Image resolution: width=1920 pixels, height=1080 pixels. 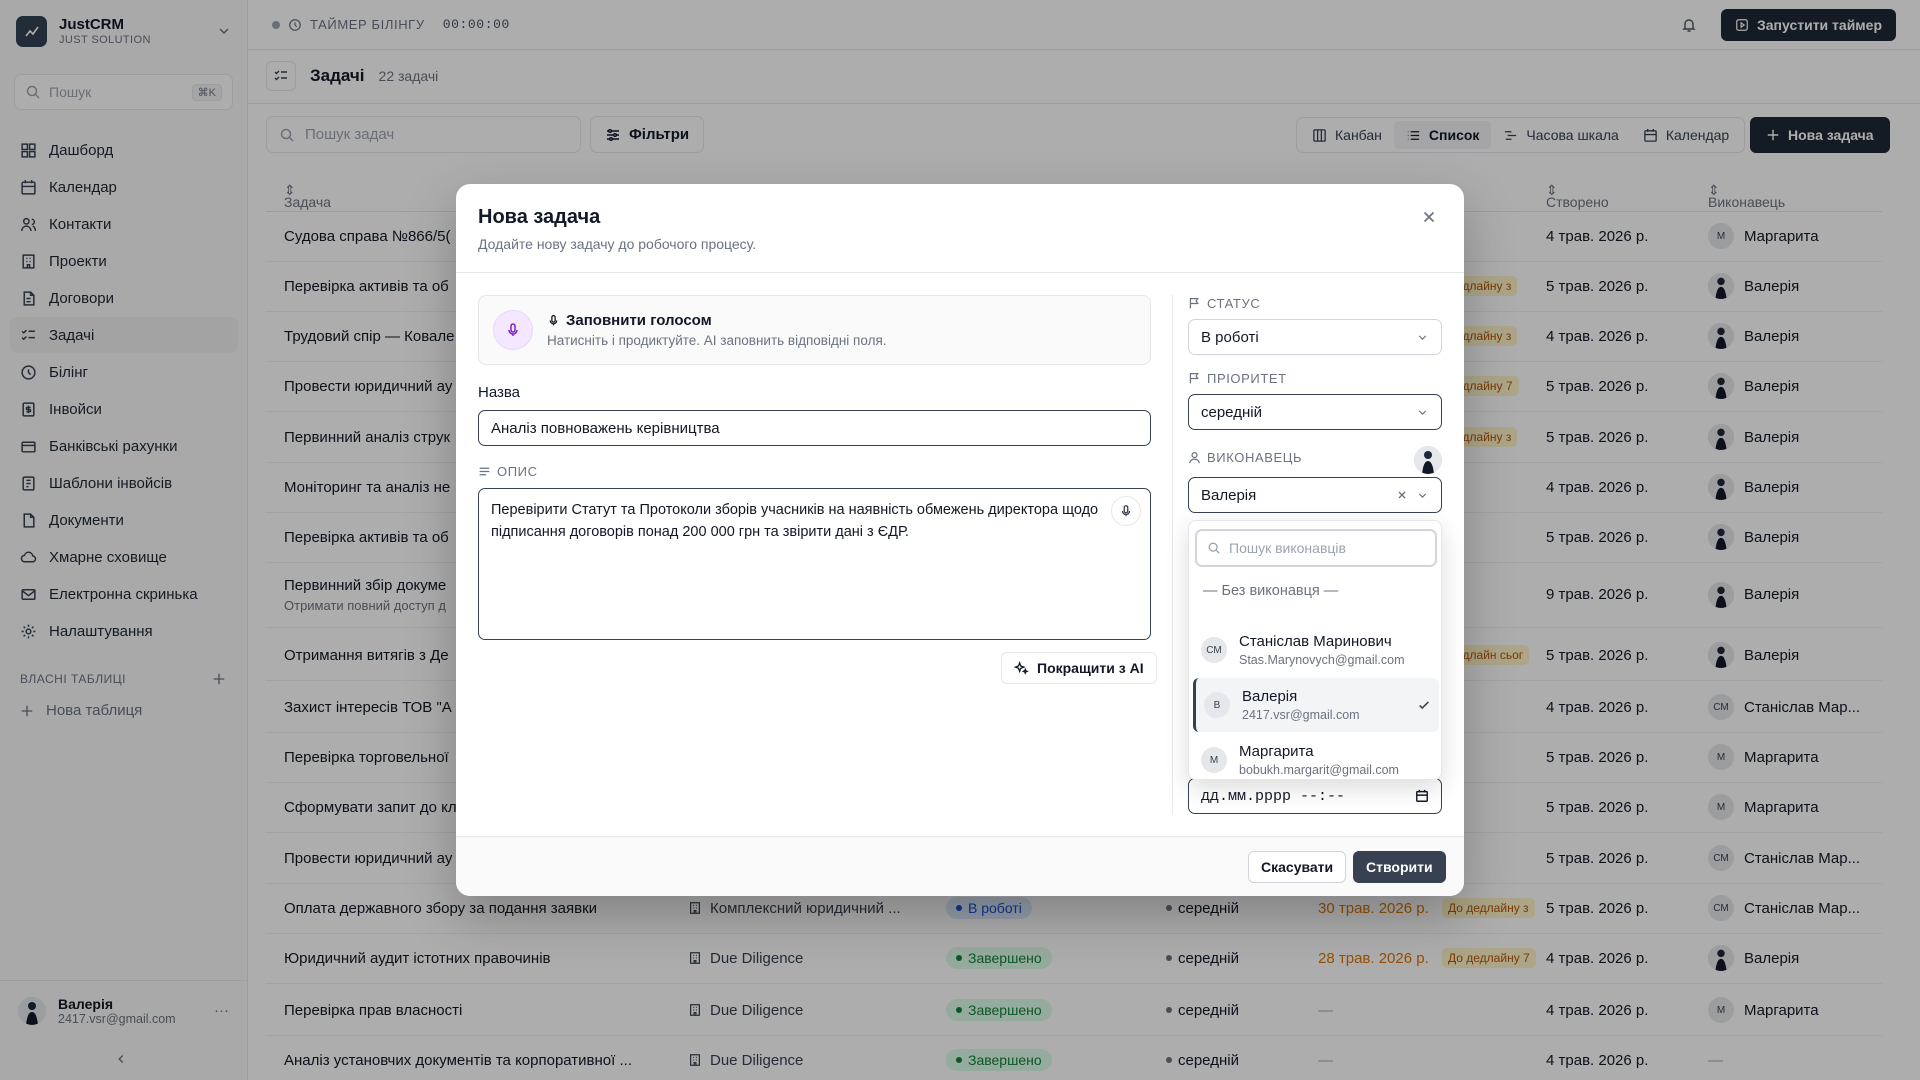 What do you see at coordinates (1429, 217) in the screenshot?
I see `close-icon` at bounding box center [1429, 217].